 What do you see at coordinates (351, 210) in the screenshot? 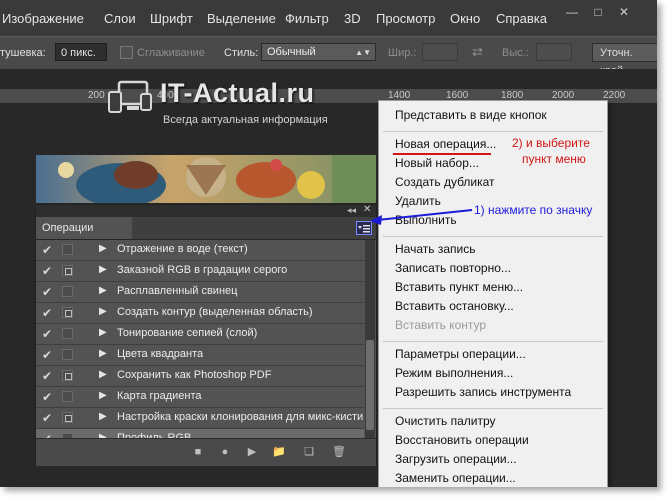
I see `collapse-icon: ◂◂` at bounding box center [351, 210].